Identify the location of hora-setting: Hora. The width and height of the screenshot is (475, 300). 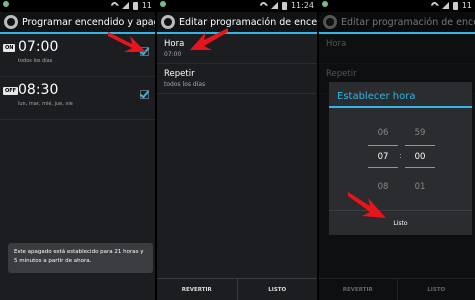
(397, 49).